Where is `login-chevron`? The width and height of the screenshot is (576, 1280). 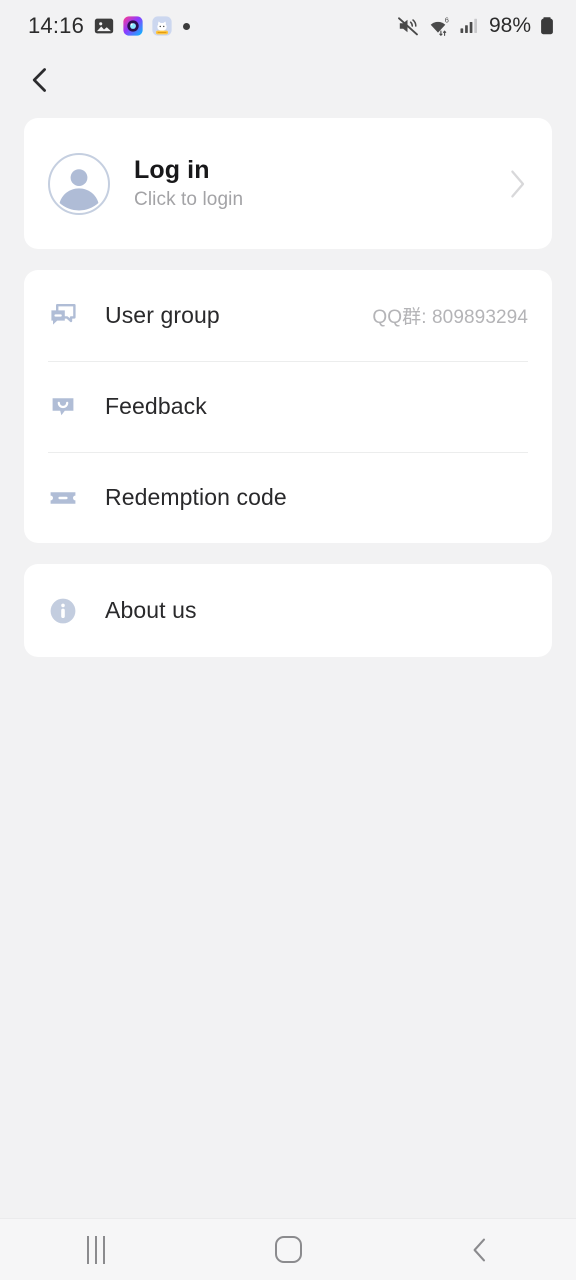
login-chevron is located at coordinates (517, 184).